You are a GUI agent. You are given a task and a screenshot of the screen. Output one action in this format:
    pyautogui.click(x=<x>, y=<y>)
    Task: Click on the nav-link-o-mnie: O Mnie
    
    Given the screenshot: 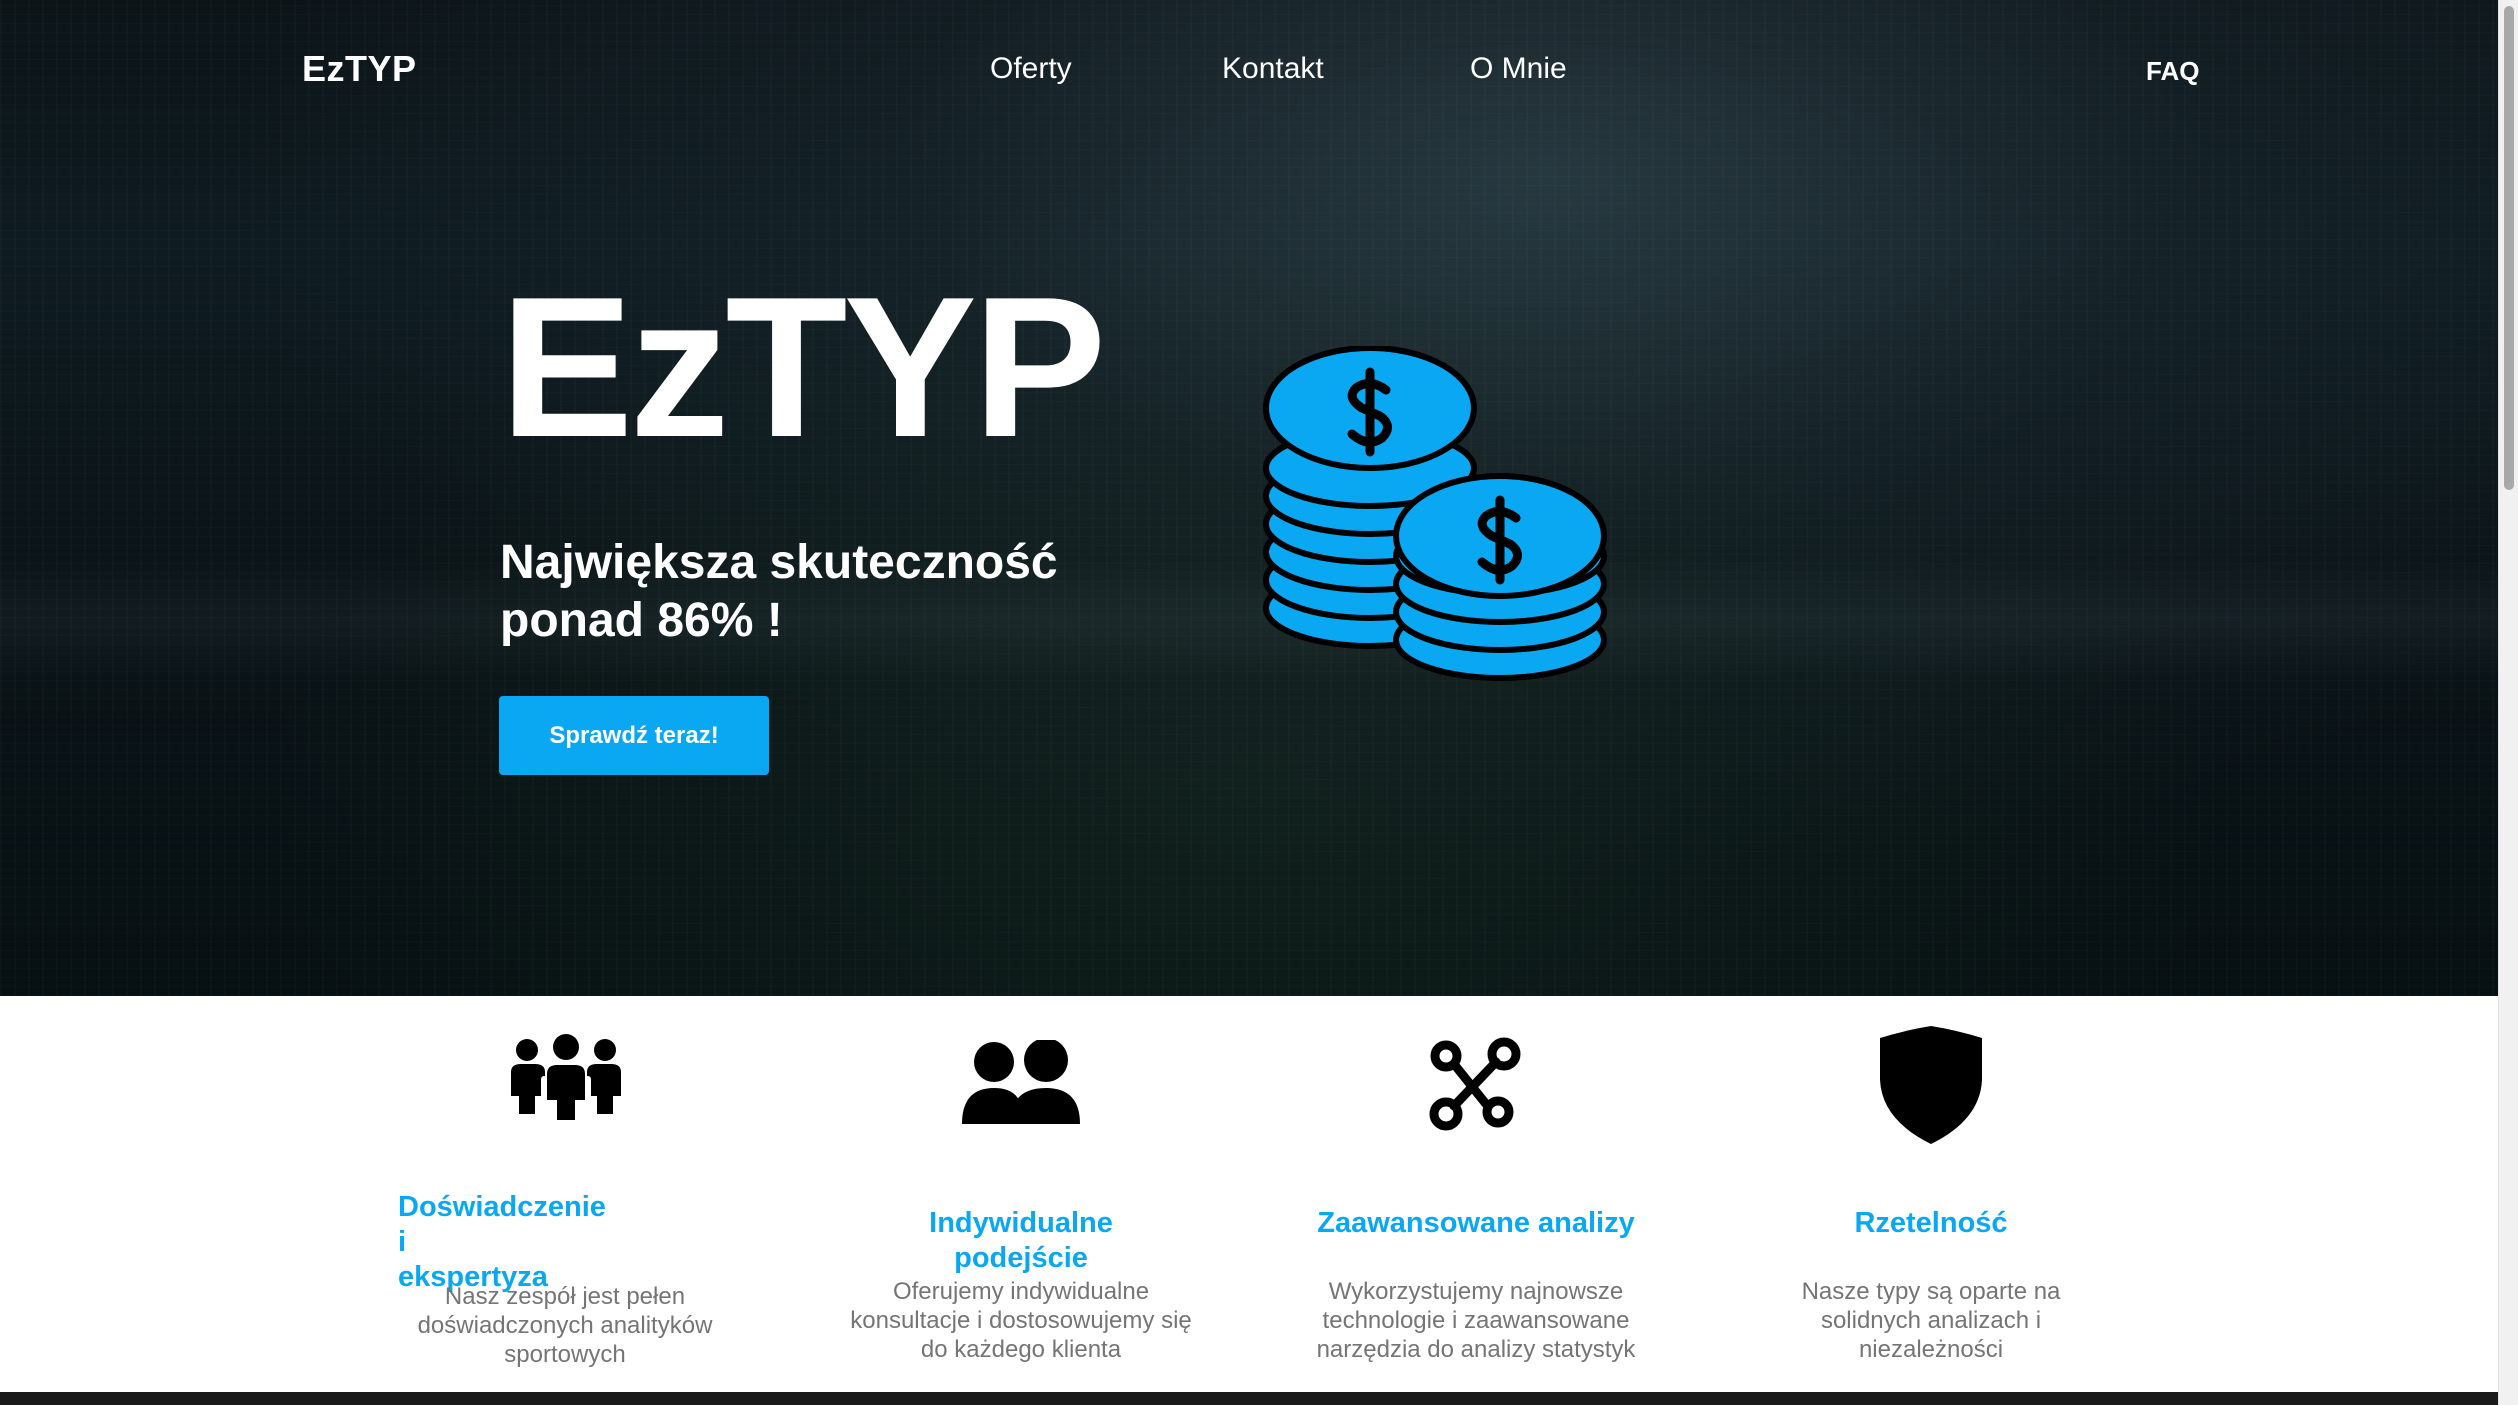 What is the action you would take?
    pyautogui.click(x=1518, y=69)
    